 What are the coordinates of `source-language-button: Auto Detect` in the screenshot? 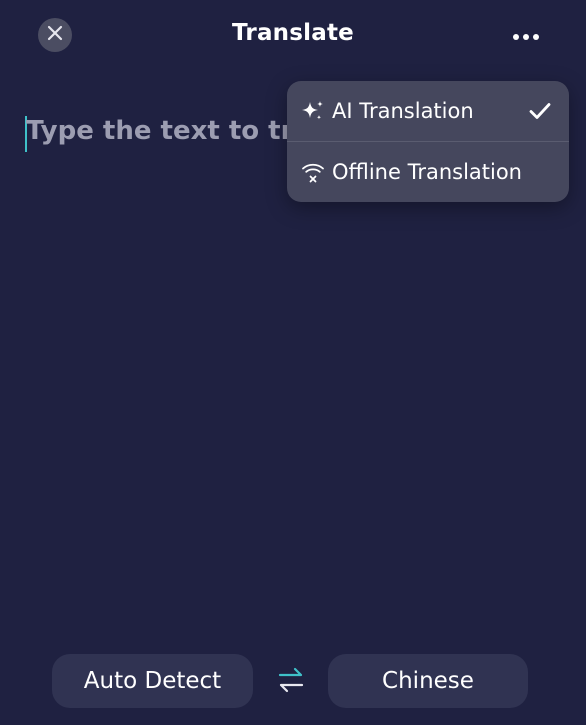 It's located at (152, 681).